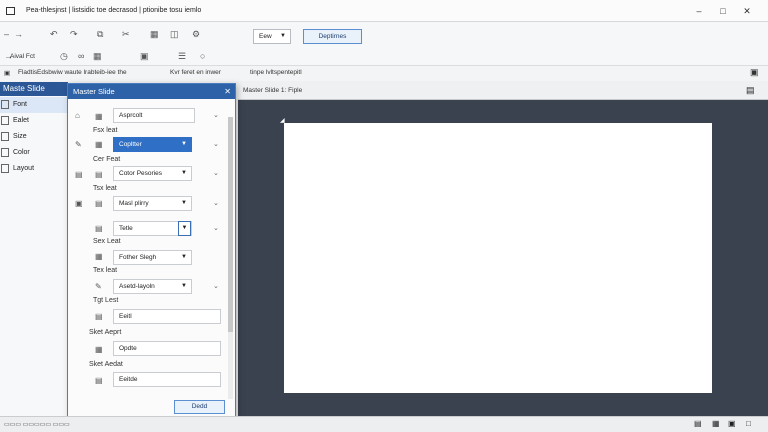 The image size is (768, 432). Describe the element at coordinates (20, 104) in the screenshot. I see `sidebar-item-label: Font` at that location.